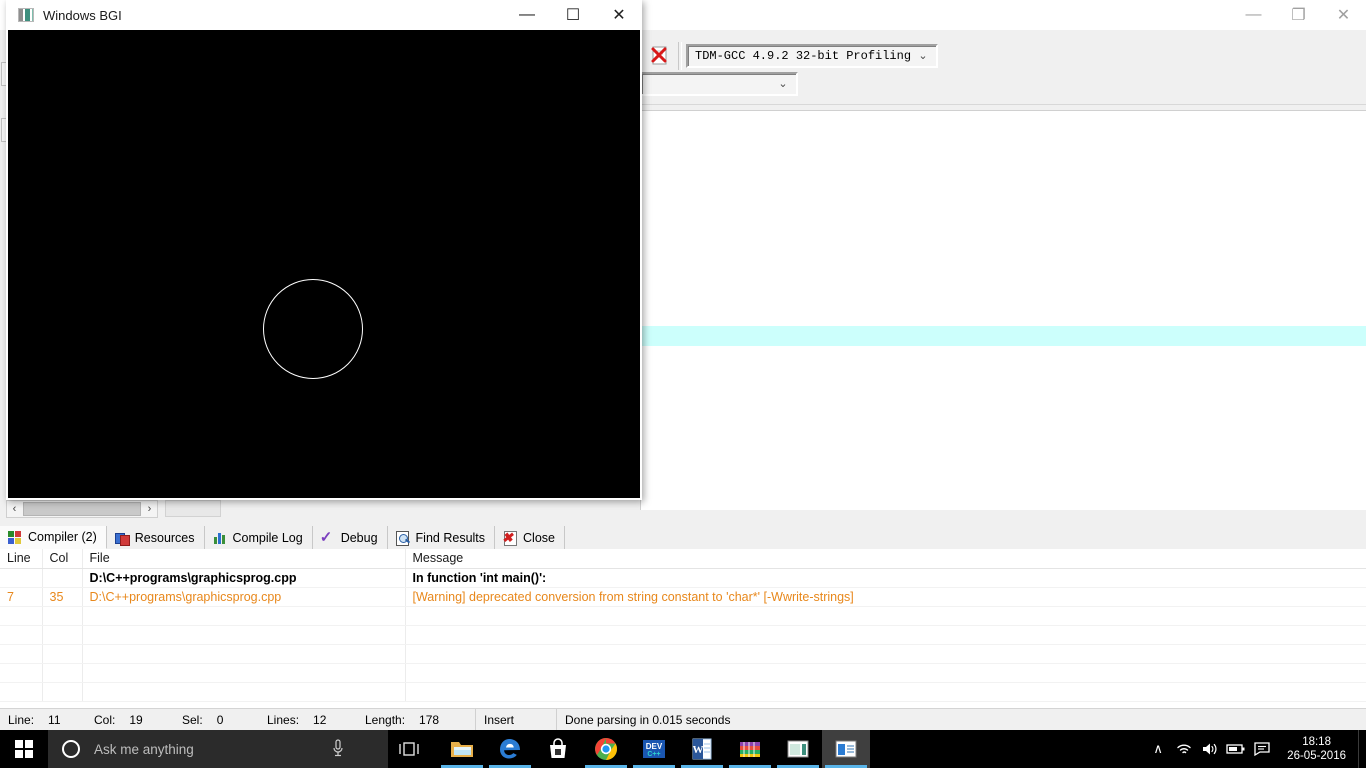  I want to click on resources-icon, so click(122, 538).